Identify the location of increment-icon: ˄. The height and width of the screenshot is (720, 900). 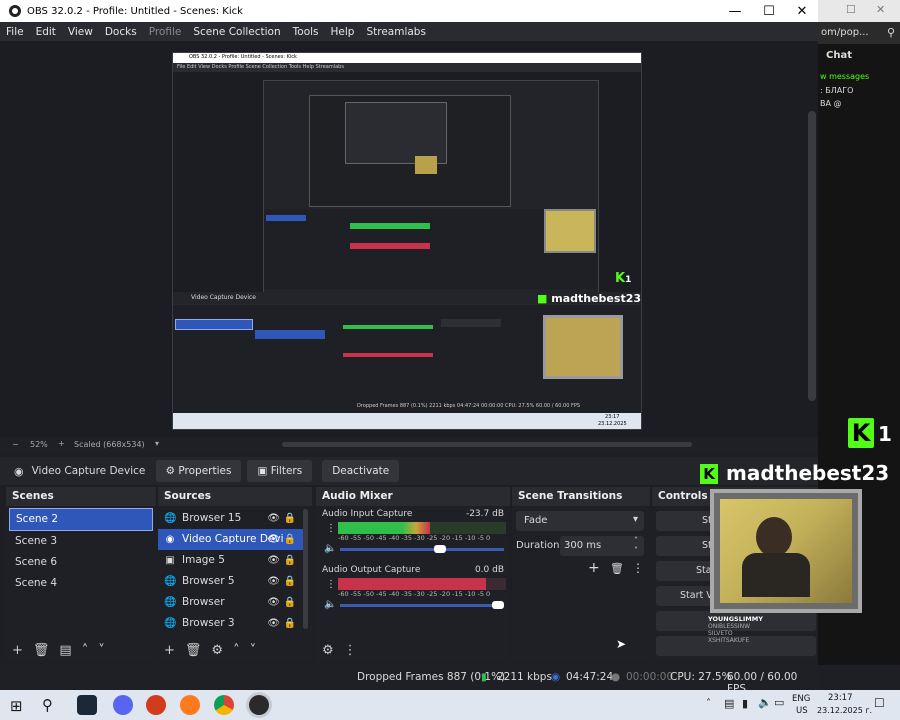
(636, 540).